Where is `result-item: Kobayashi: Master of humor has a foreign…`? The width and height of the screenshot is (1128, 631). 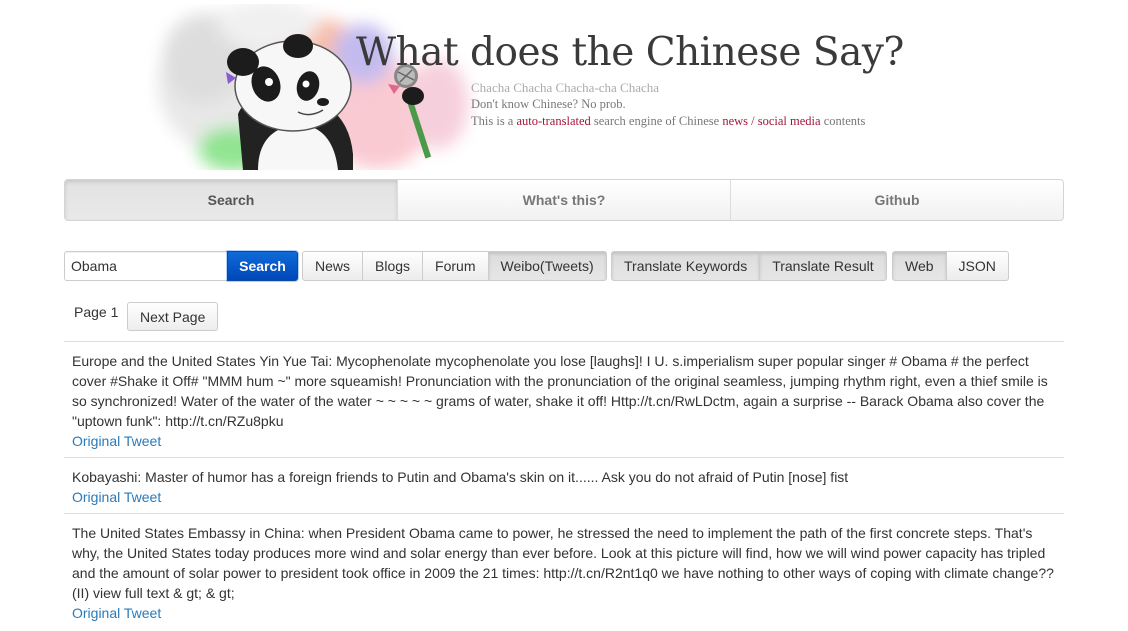
result-item: Kobayashi: Master of humor has a foreign… is located at coordinates (564, 485).